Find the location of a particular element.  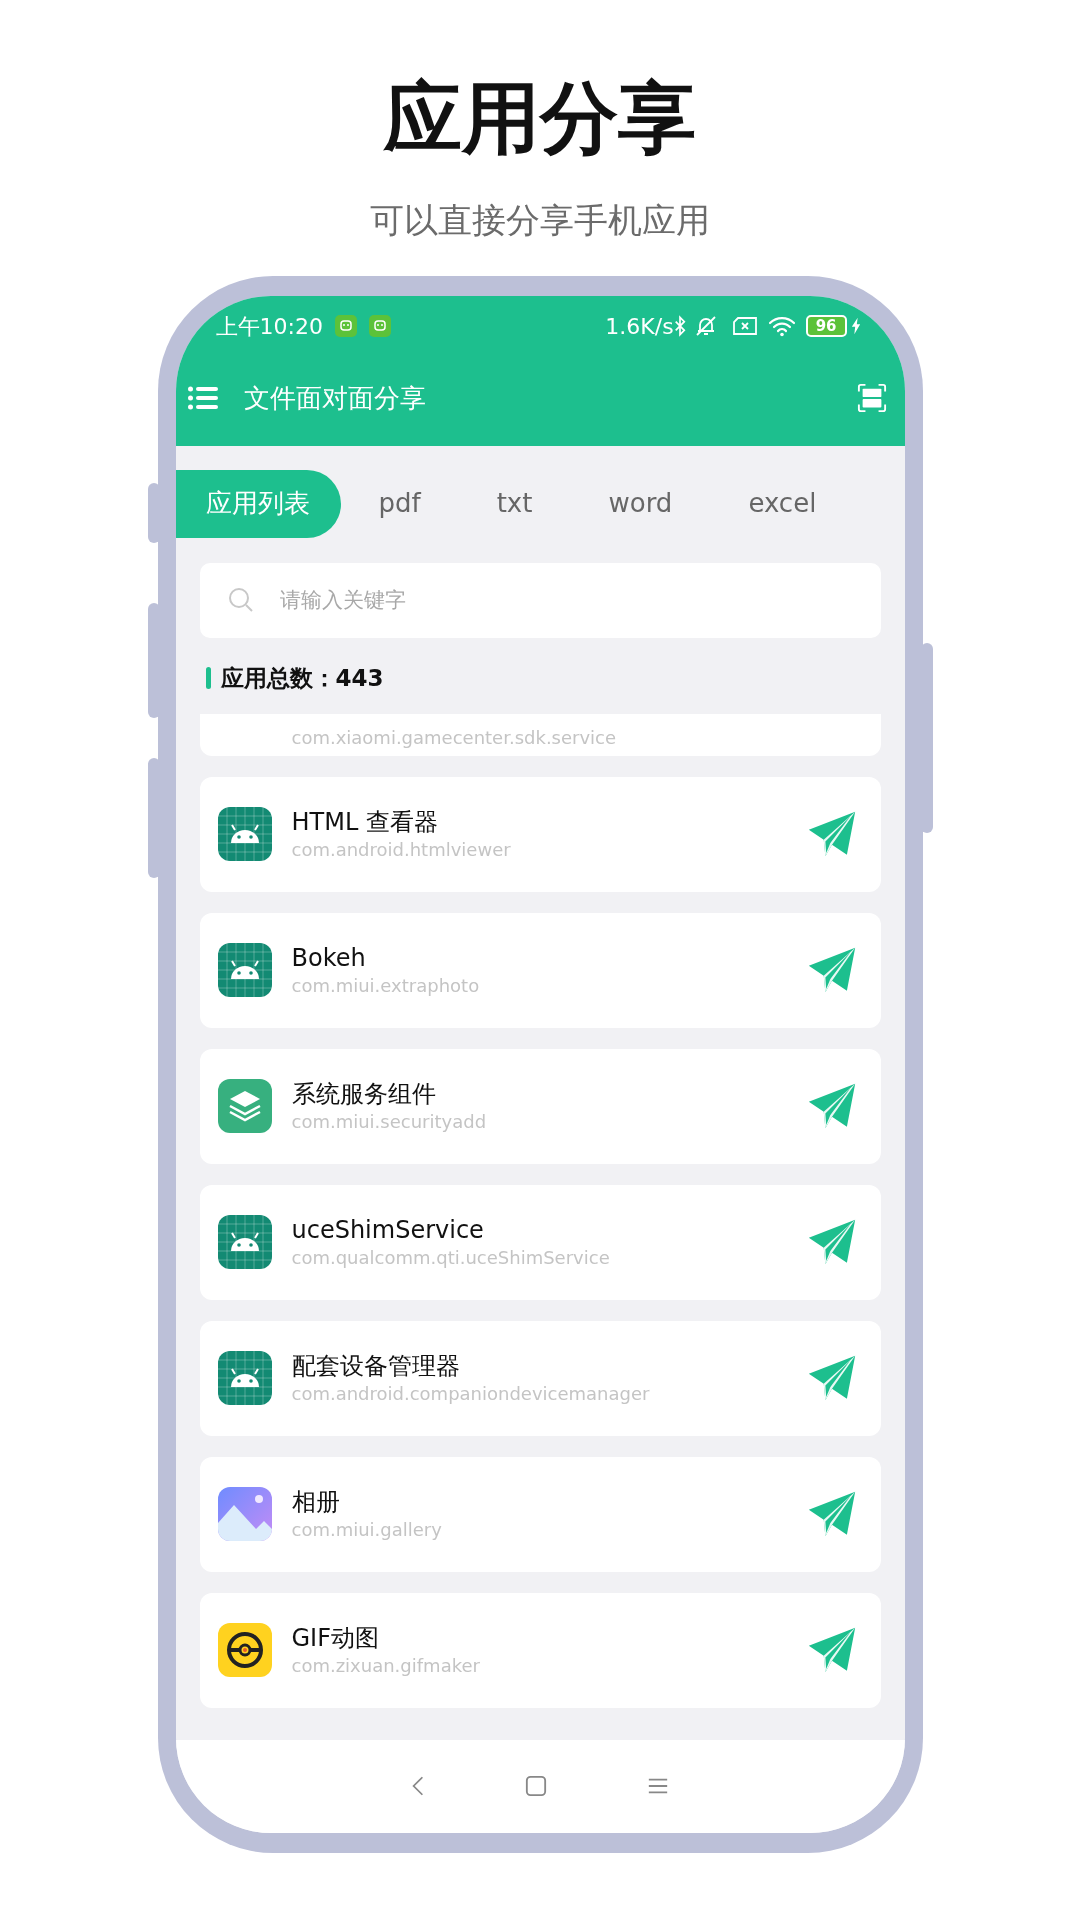

app-package: com.miui.gallery is located at coordinates (367, 1530).